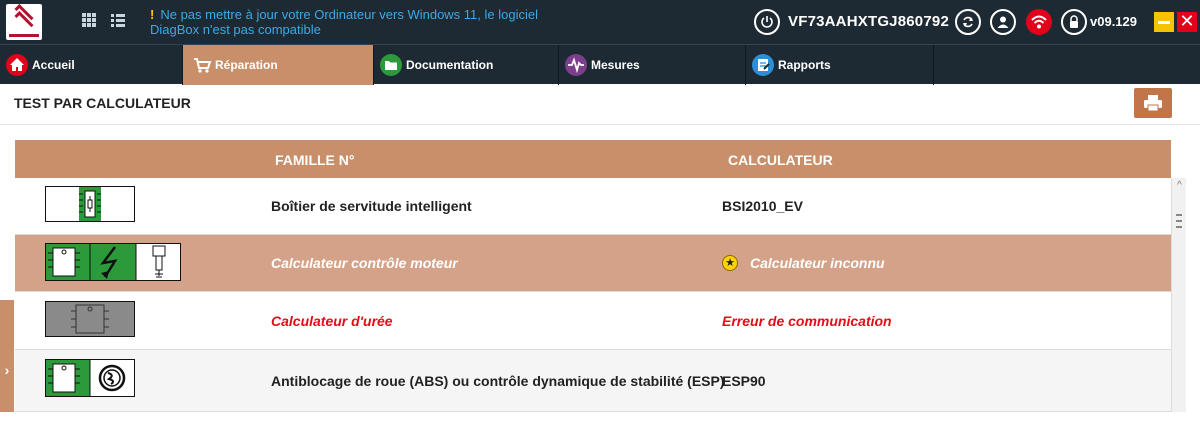 The height and width of the screenshot is (440, 1200). I want to click on grid-icon, so click(89, 22).